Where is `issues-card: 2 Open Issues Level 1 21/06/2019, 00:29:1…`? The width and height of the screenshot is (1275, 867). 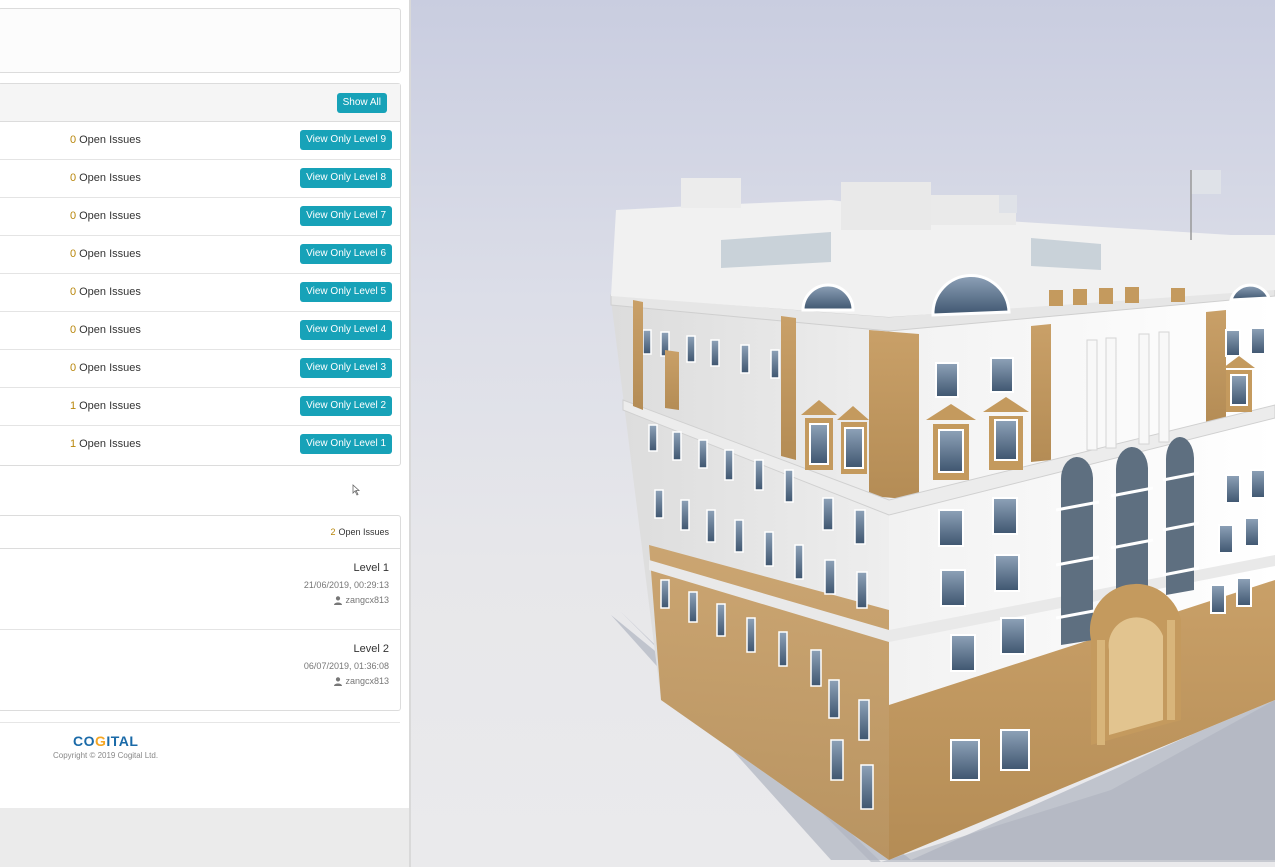
issues-card: 2 Open Issues Level 1 21/06/2019, 00:29:1… is located at coordinates (200, 613).